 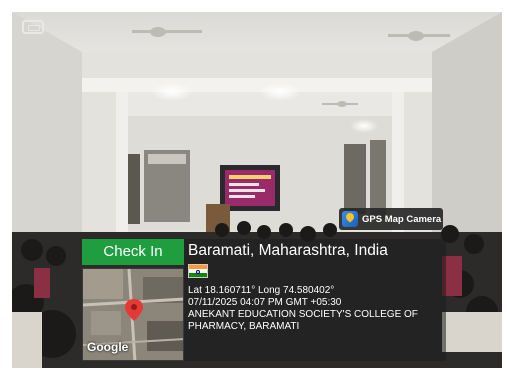 What do you see at coordinates (108, 347) in the screenshot?
I see `google-logo: Google` at bounding box center [108, 347].